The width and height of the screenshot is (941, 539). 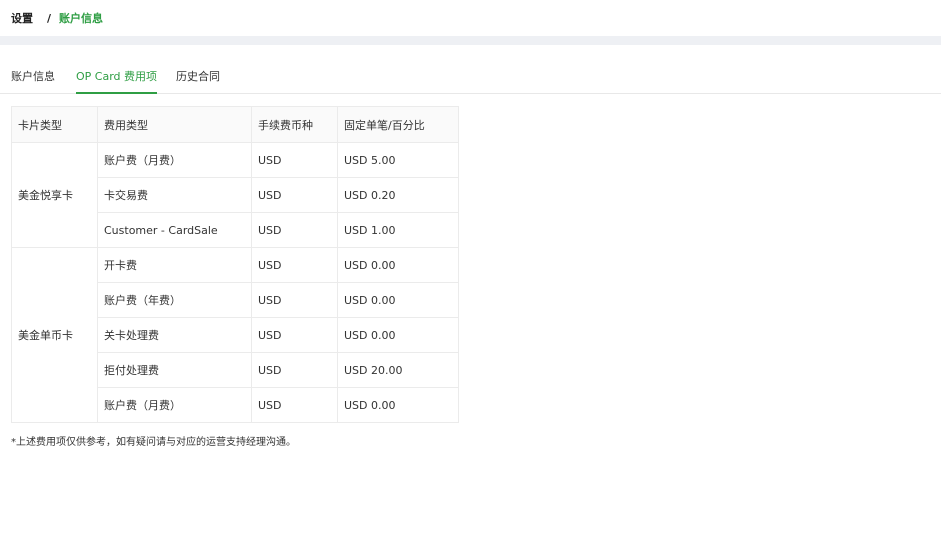 I want to click on amount-cell: USD 0.20, so click(x=398, y=195).